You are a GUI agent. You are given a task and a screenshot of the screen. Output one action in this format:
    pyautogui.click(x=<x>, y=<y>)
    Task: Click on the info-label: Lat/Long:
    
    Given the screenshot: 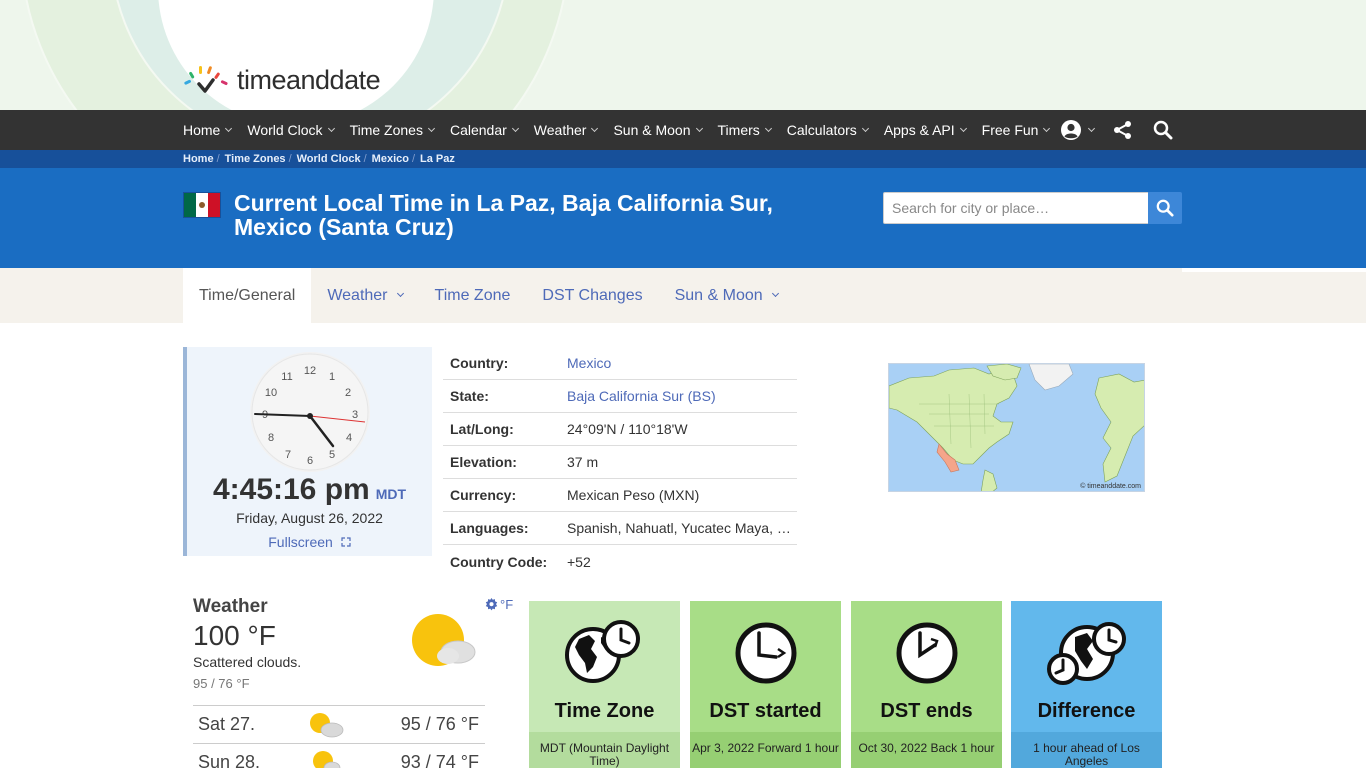 What is the action you would take?
    pyautogui.click(x=482, y=429)
    